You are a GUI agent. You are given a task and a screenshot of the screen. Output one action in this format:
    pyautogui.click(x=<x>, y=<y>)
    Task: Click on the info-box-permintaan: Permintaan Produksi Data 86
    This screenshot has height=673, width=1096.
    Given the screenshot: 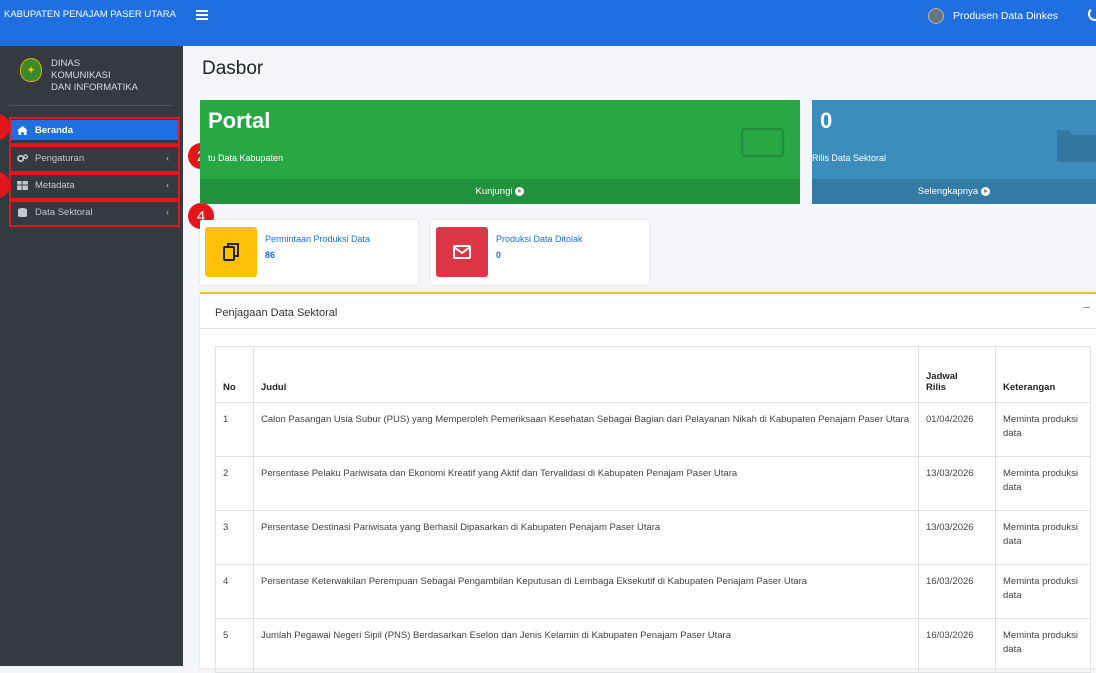 What is the action you would take?
    pyautogui.click(x=309, y=252)
    